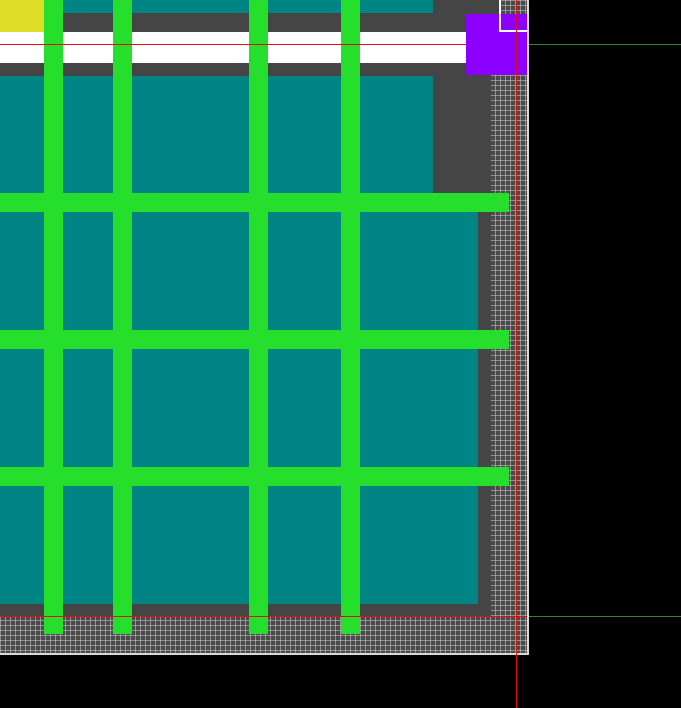 Image resolution: width=681 pixels, height=708 pixels. I want to click on corner-pad, so click(22, 16).